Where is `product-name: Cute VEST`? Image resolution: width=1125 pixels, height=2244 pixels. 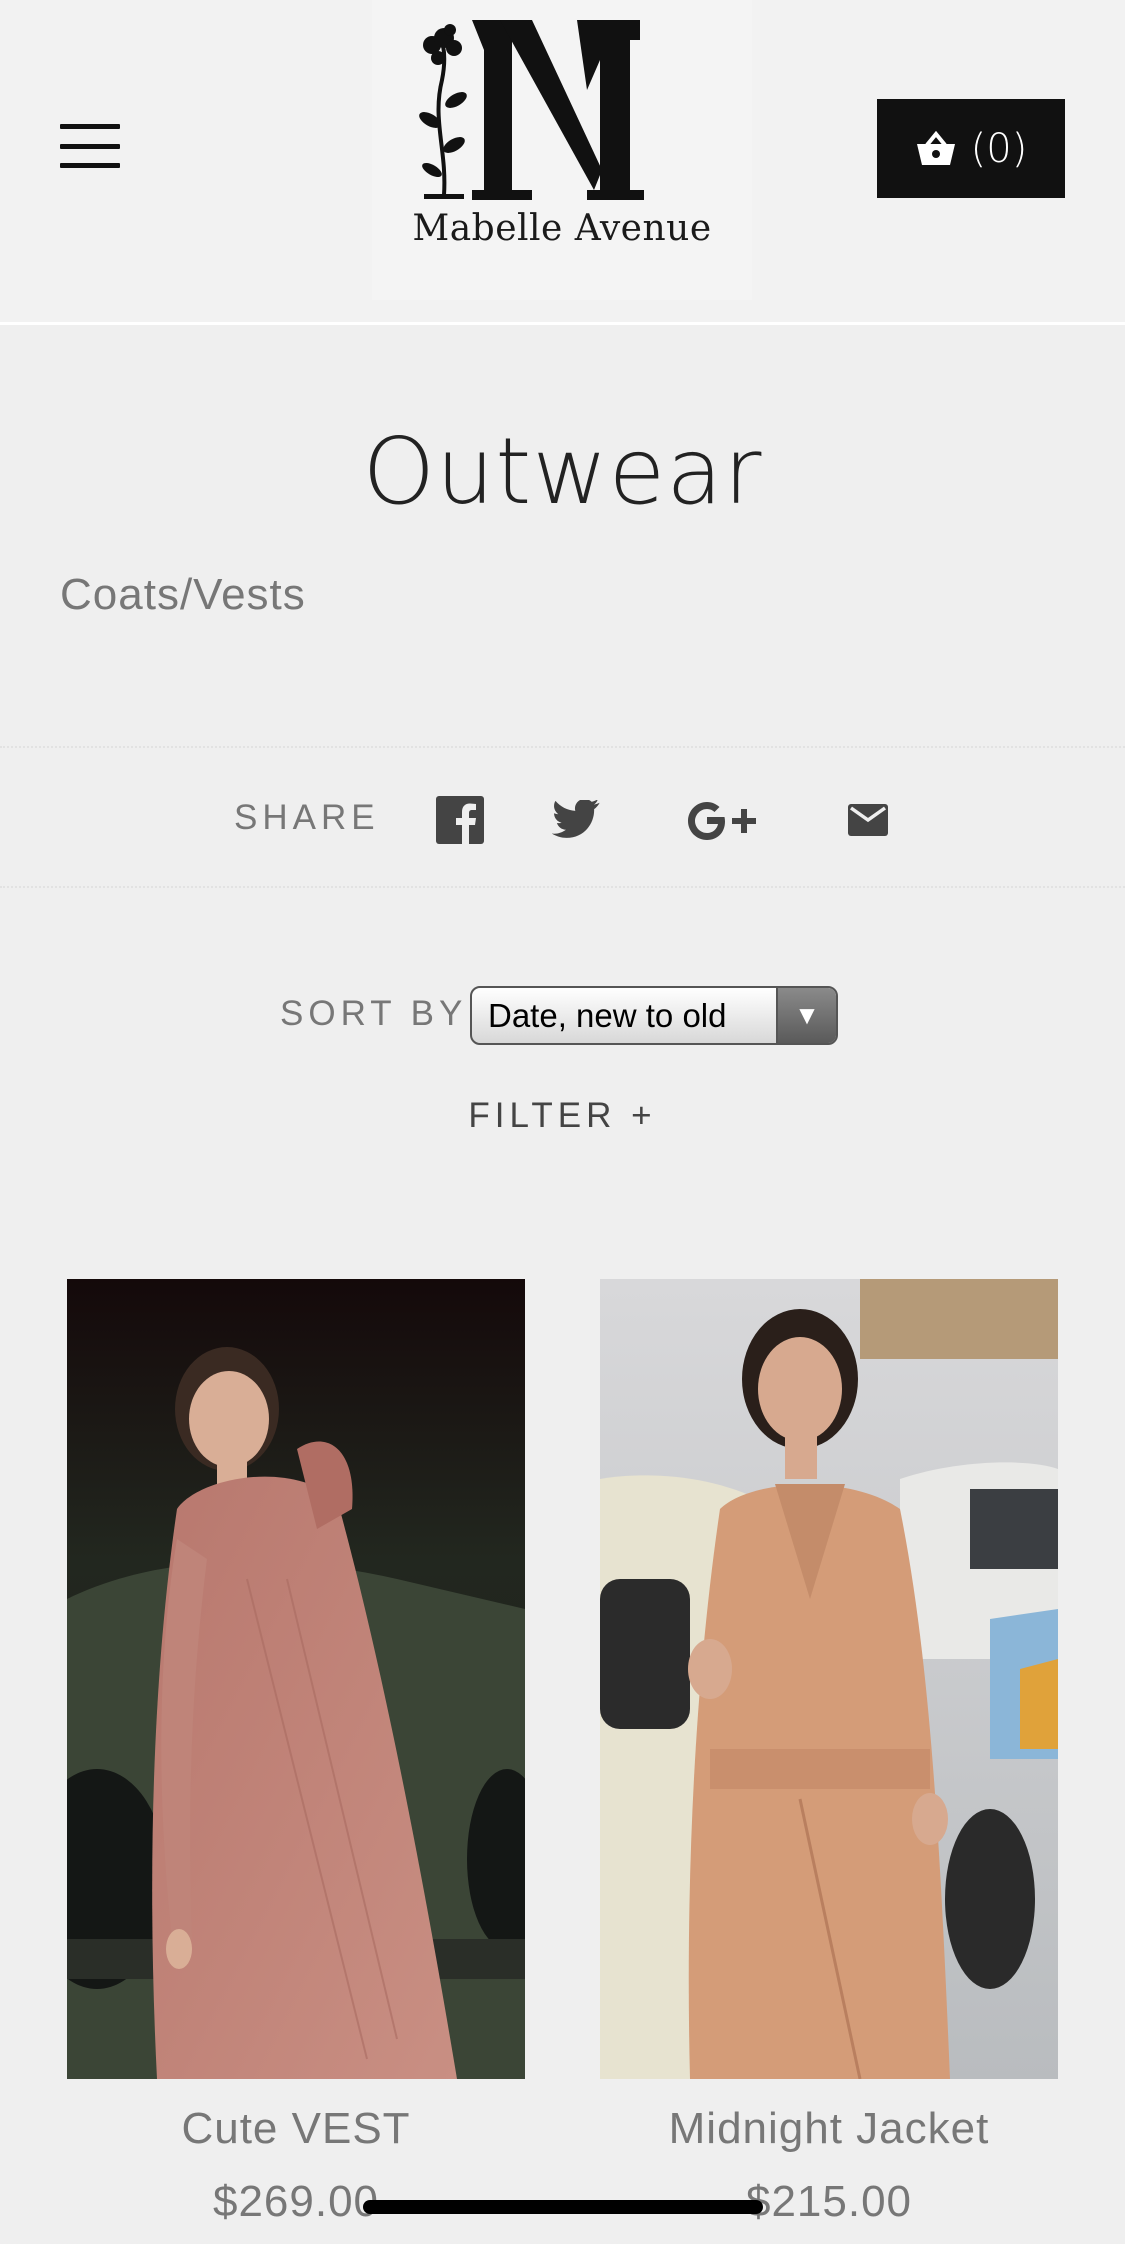
product-name: Cute VEST is located at coordinates (296, 2129).